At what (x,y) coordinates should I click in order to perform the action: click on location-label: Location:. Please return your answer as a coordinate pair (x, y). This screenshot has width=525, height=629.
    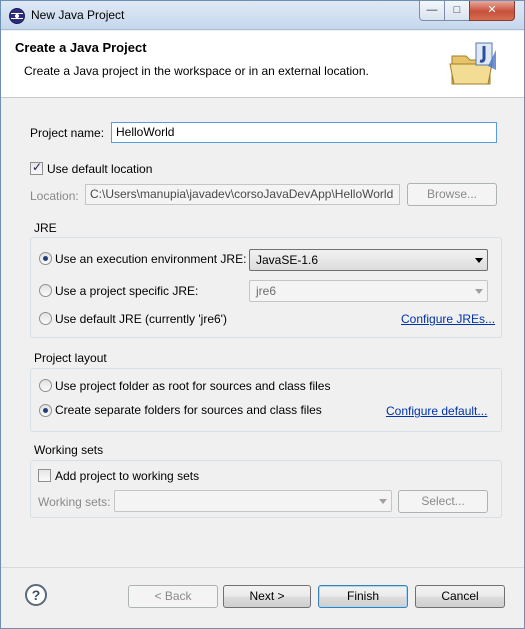
    Looking at the image, I should click on (54, 196).